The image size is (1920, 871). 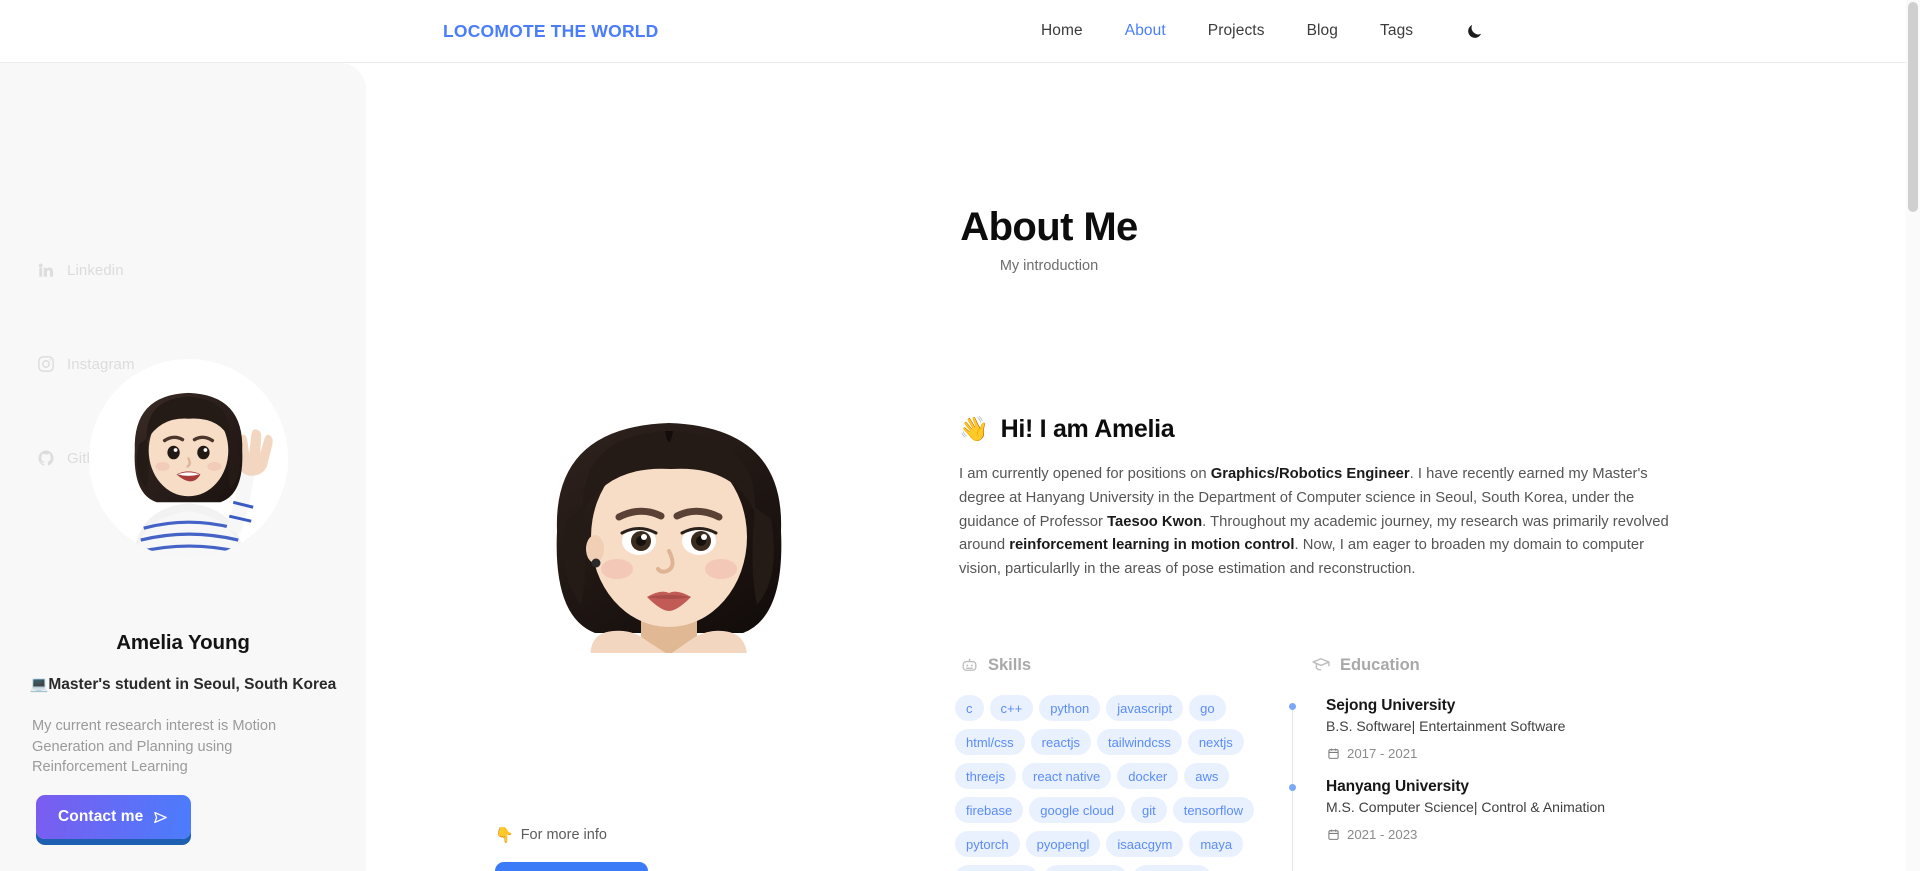 What do you see at coordinates (45, 458) in the screenshot?
I see `github-icon` at bounding box center [45, 458].